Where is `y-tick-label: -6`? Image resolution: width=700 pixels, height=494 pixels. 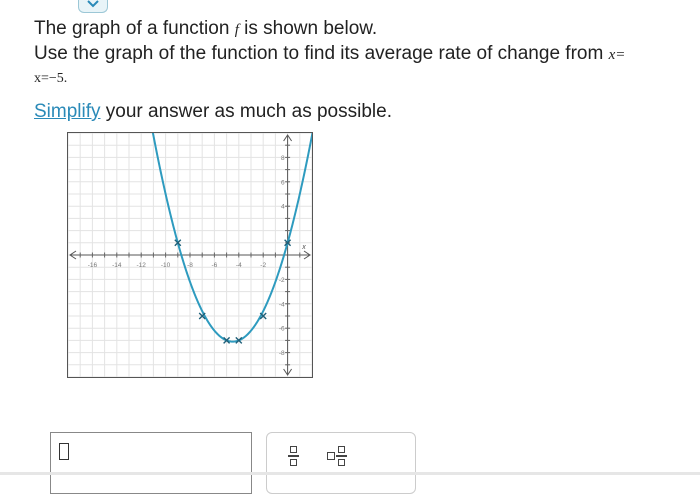
y-tick-label: -6 is located at coordinates (282, 329).